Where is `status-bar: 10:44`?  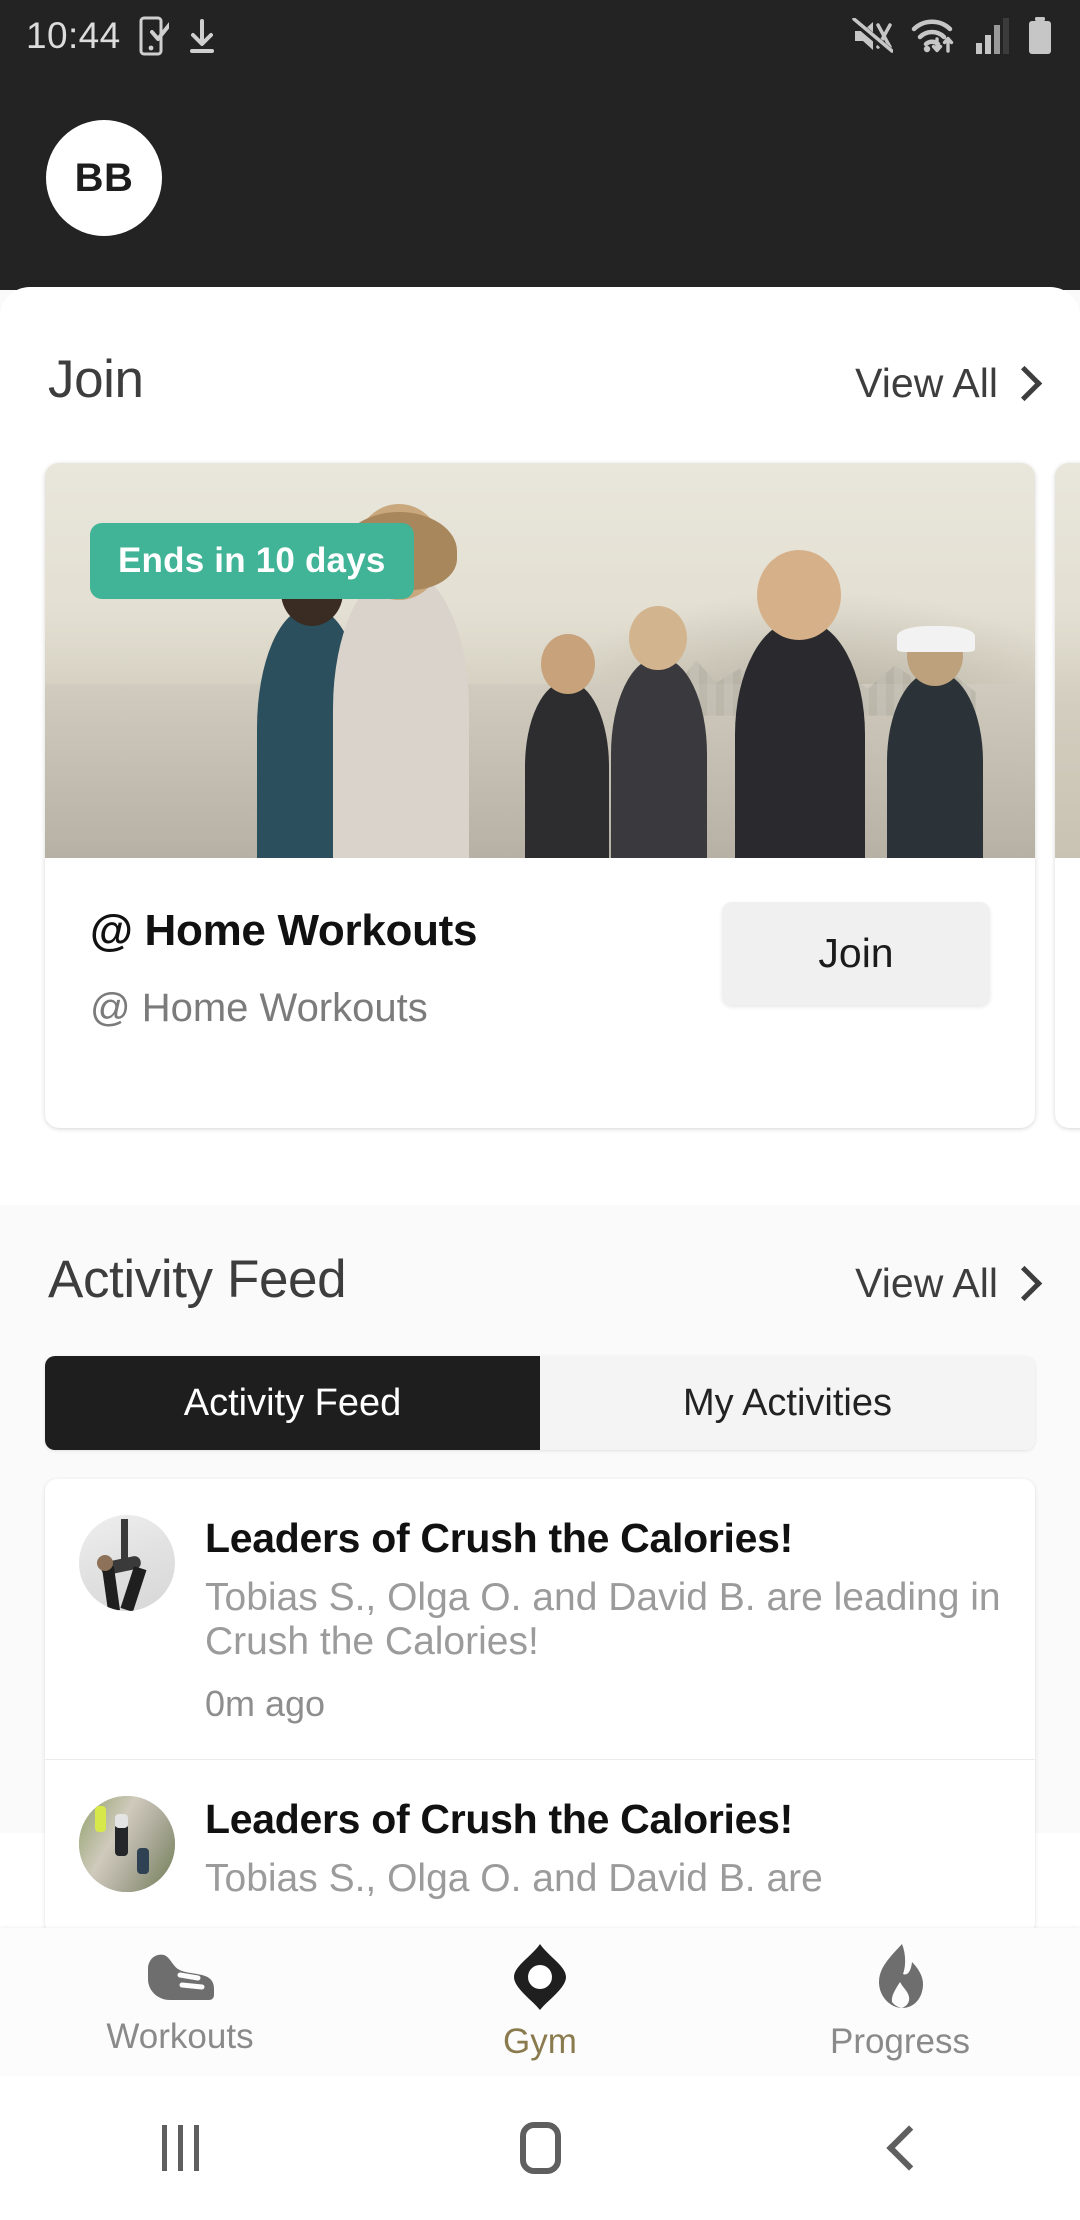
status-bar: 10:44 is located at coordinates (540, 36).